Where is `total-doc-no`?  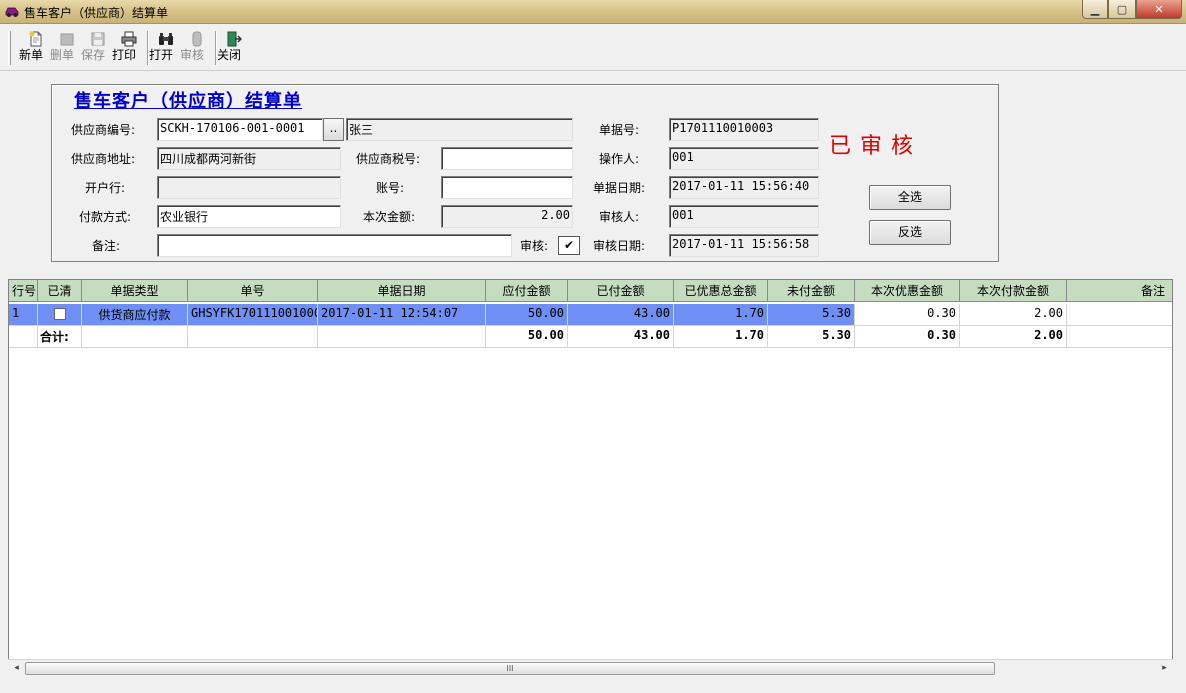
total-doc-no is located at coordinates (253, 337).